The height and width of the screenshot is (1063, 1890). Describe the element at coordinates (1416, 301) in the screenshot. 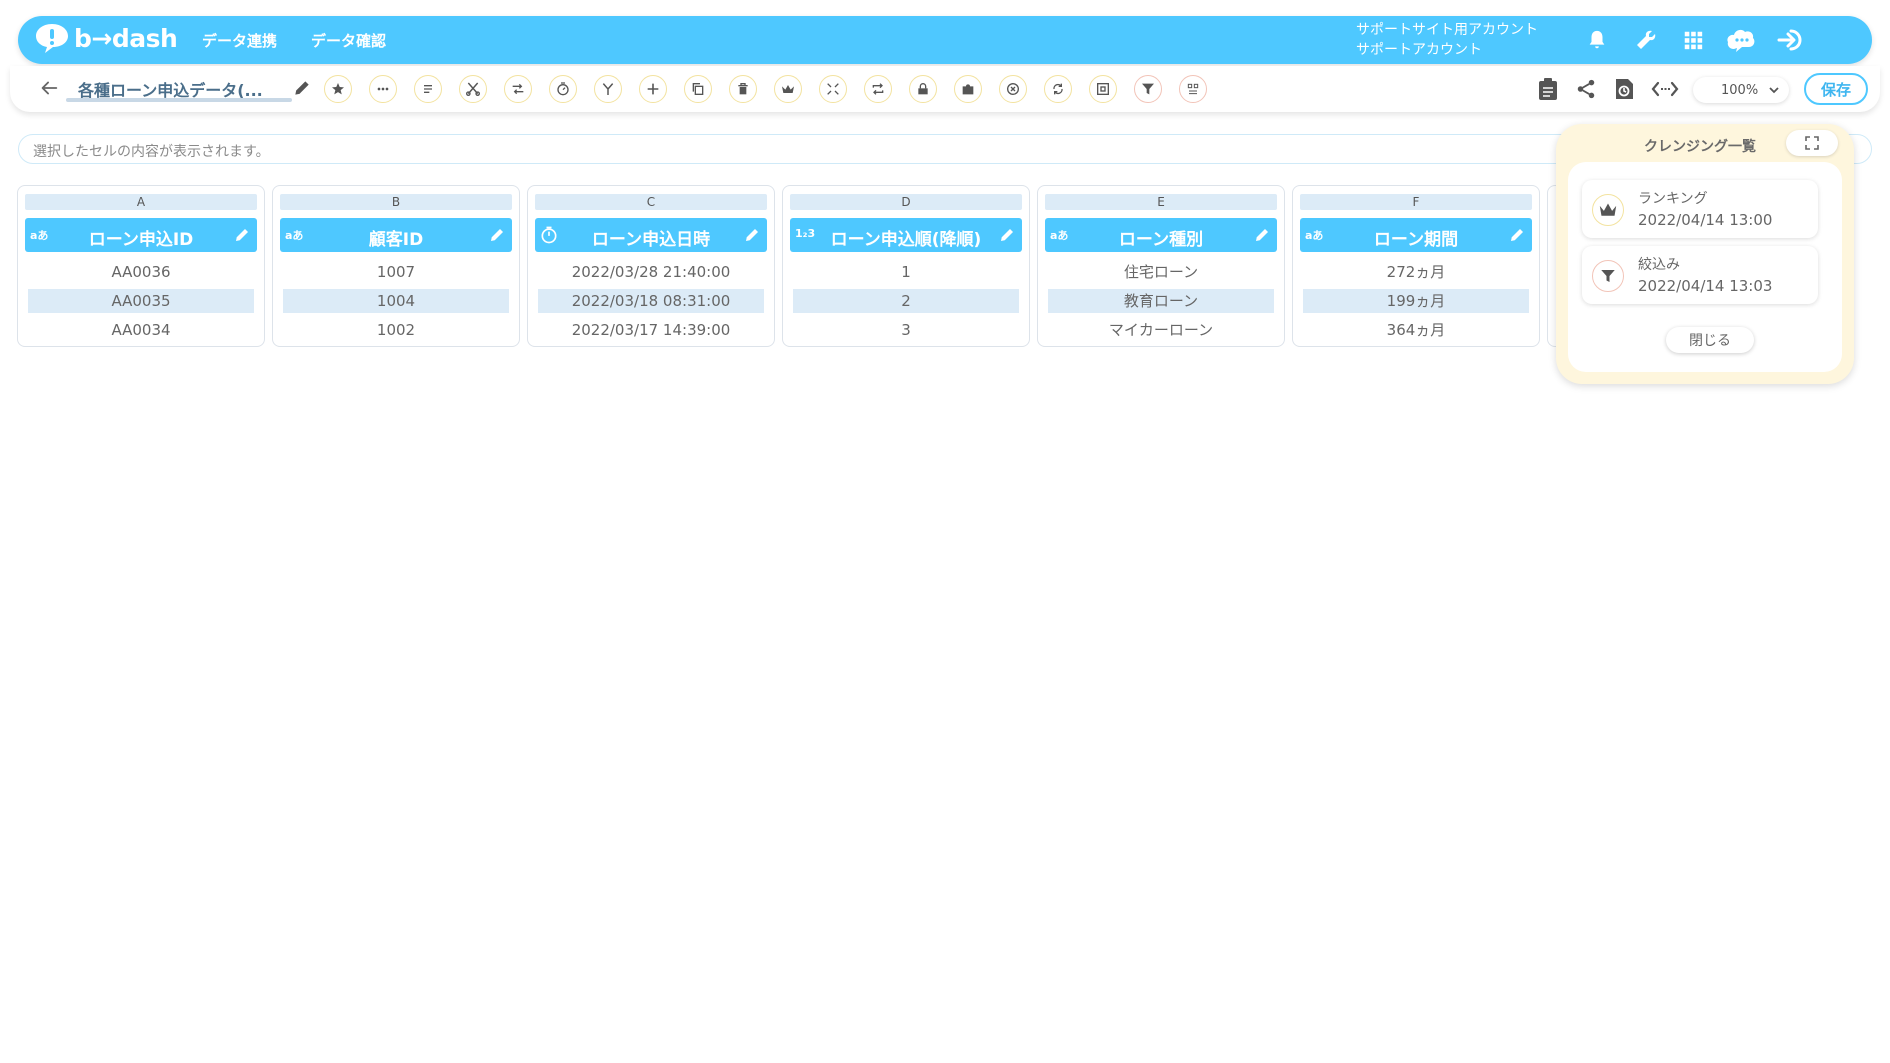

I see `table-cell: 199ヵ月` at that location.